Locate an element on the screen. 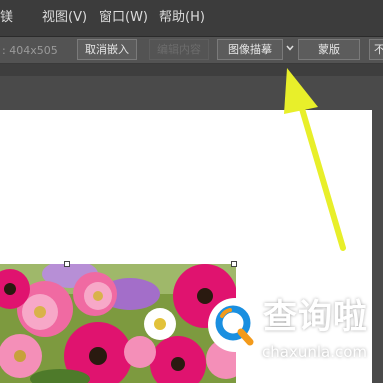  watermark-title: 查询啦 is located at coordinates (315, 317).